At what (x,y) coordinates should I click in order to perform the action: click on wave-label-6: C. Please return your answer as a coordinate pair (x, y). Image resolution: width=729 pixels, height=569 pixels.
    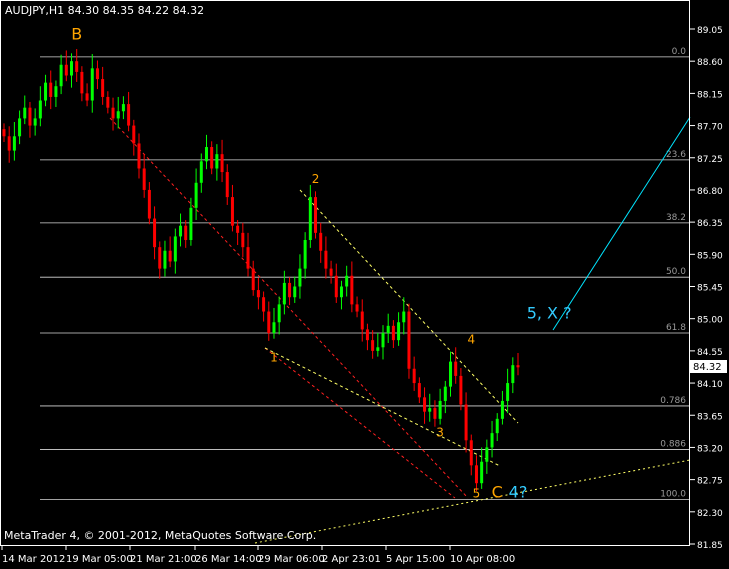
    Looking at the image, I should click on (497, 492).